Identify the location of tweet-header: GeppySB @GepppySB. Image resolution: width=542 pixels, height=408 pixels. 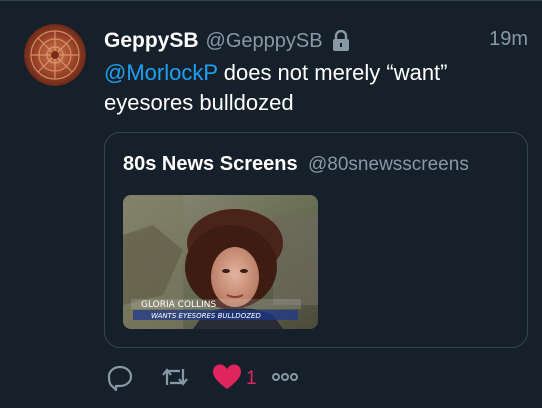
(227, 41).